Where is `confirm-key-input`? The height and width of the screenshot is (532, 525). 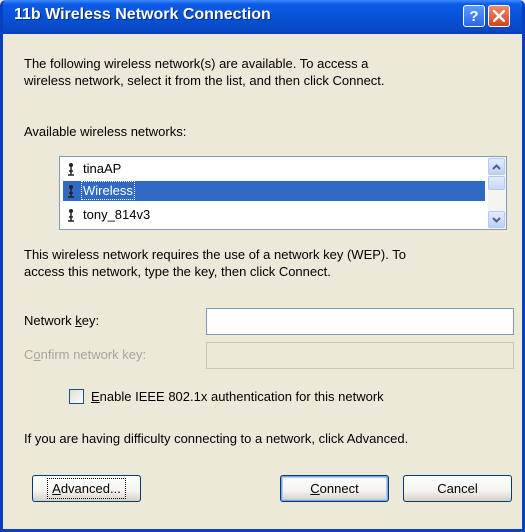 confirm-key-input is located at coordinates (360, 355).